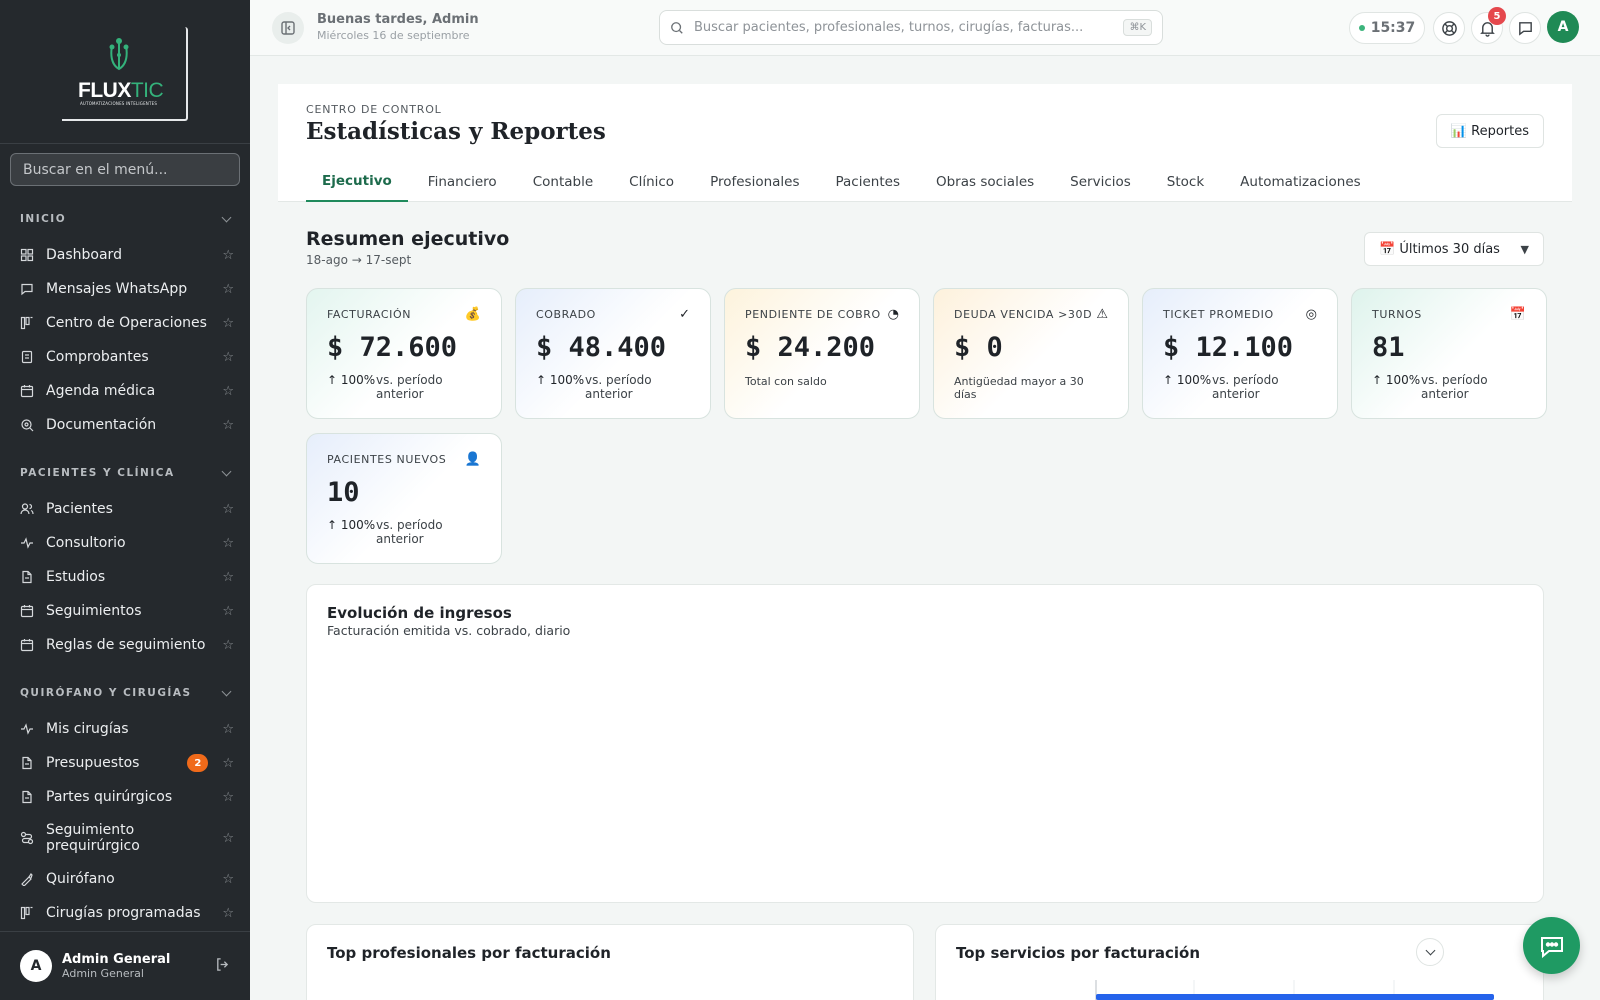 This screenshot has width=1600, height=1000. Describe the element at coordinates (138, 966) in the screenshot. I see `user-info: Admin General Admin General` at that location.